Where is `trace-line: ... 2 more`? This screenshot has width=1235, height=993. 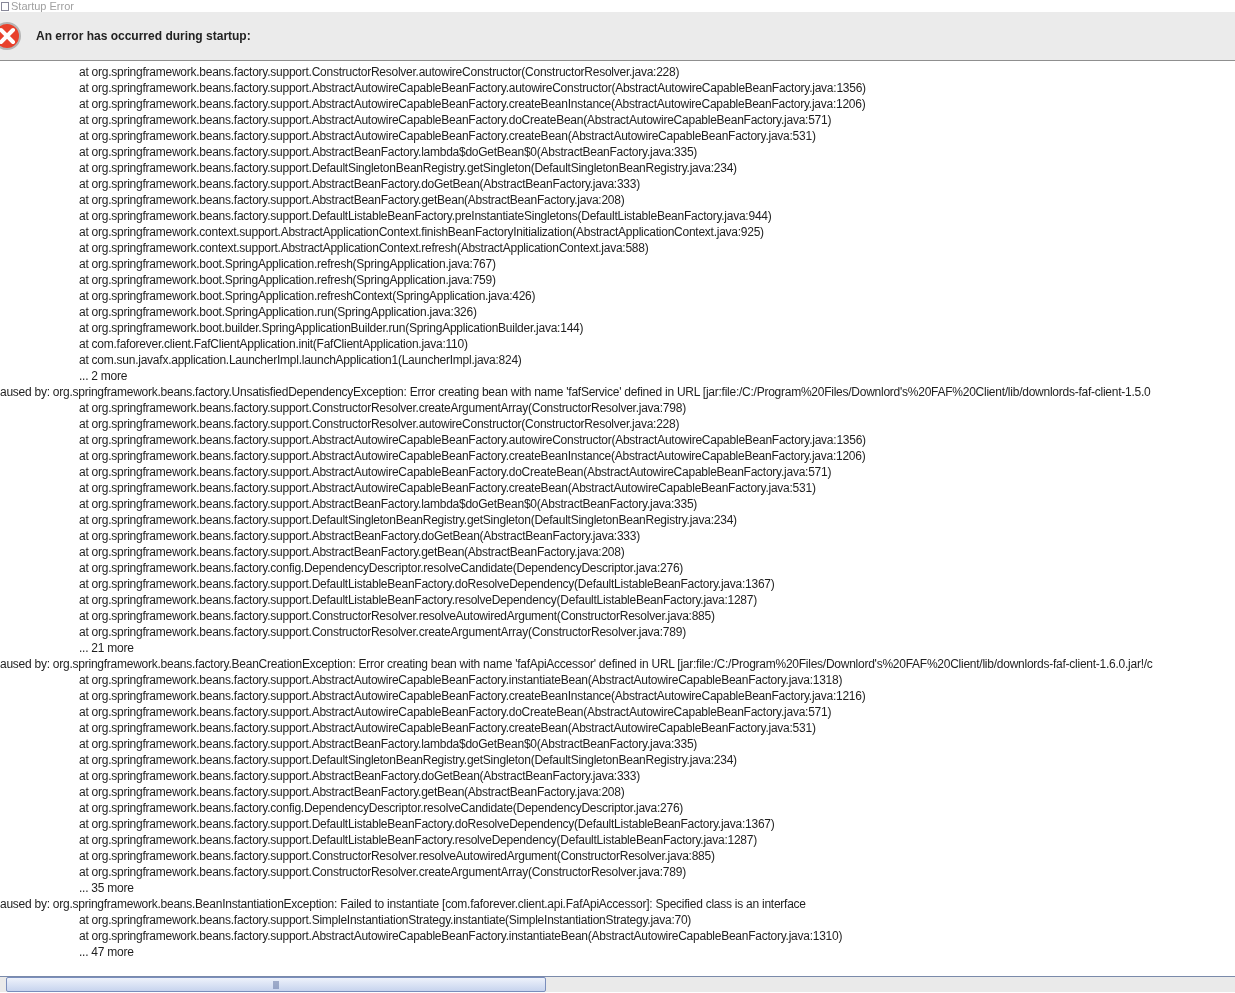
trace-line: ... 2 more is located at coordinates (103, 376).